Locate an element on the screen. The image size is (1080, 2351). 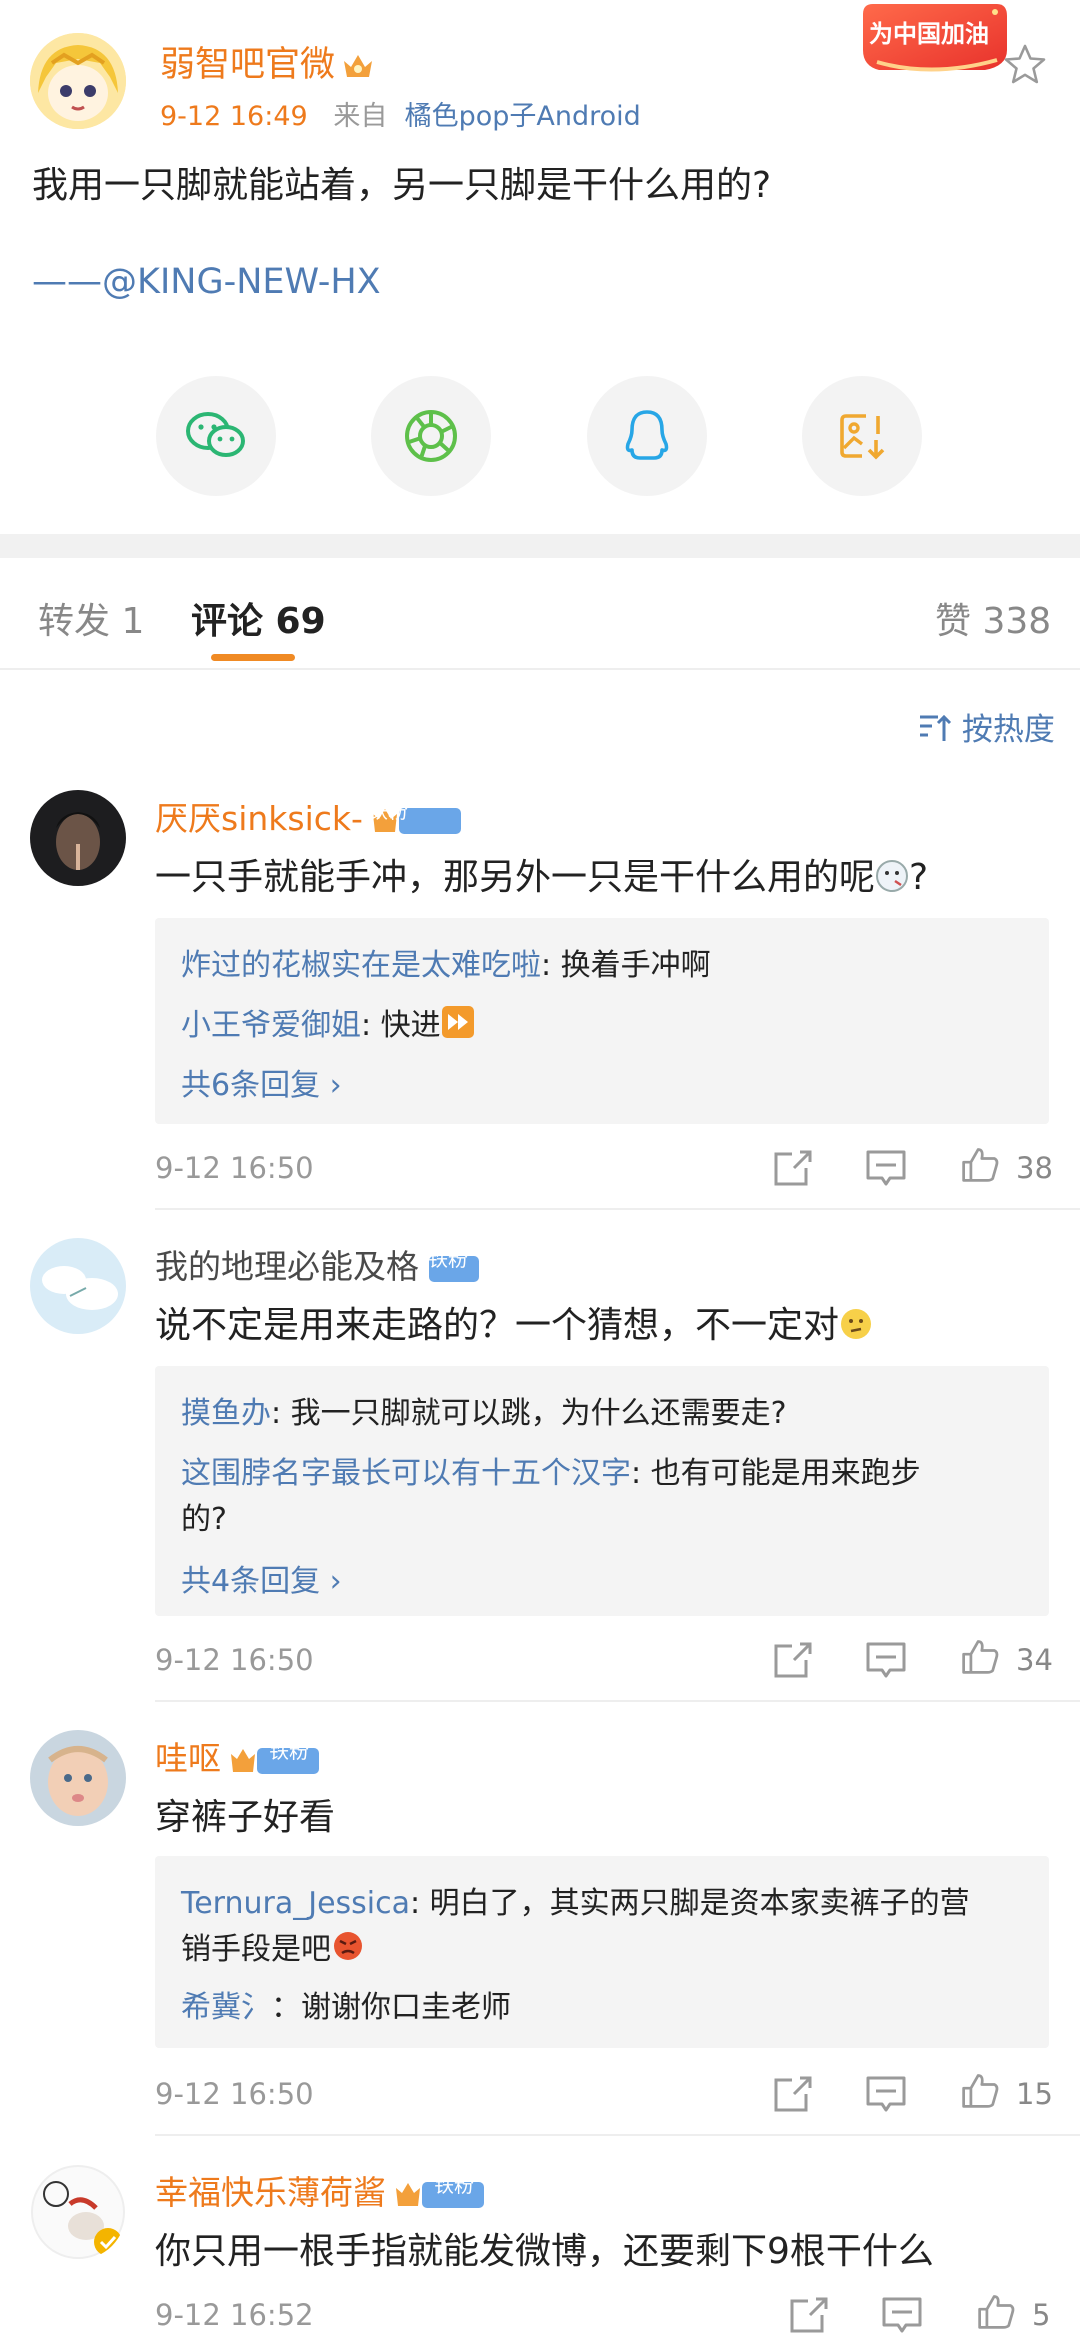
confused-emoji-icon is located at coordinates (892, 876).